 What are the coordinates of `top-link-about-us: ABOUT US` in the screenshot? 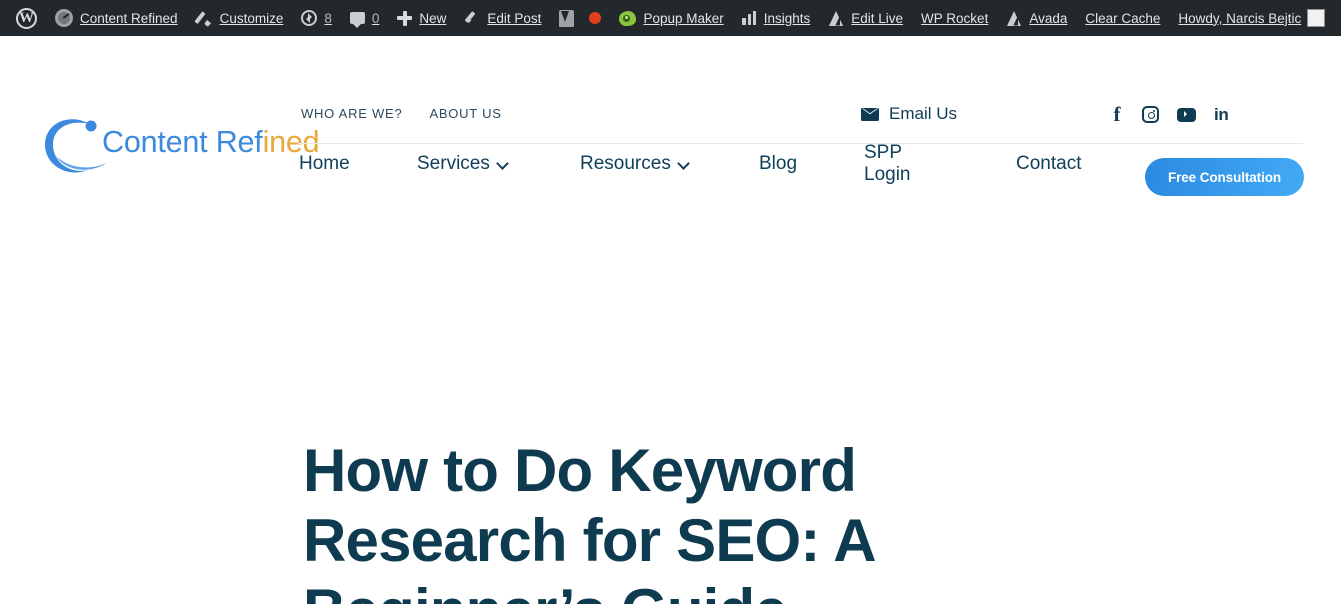 It's located at (465, 113).